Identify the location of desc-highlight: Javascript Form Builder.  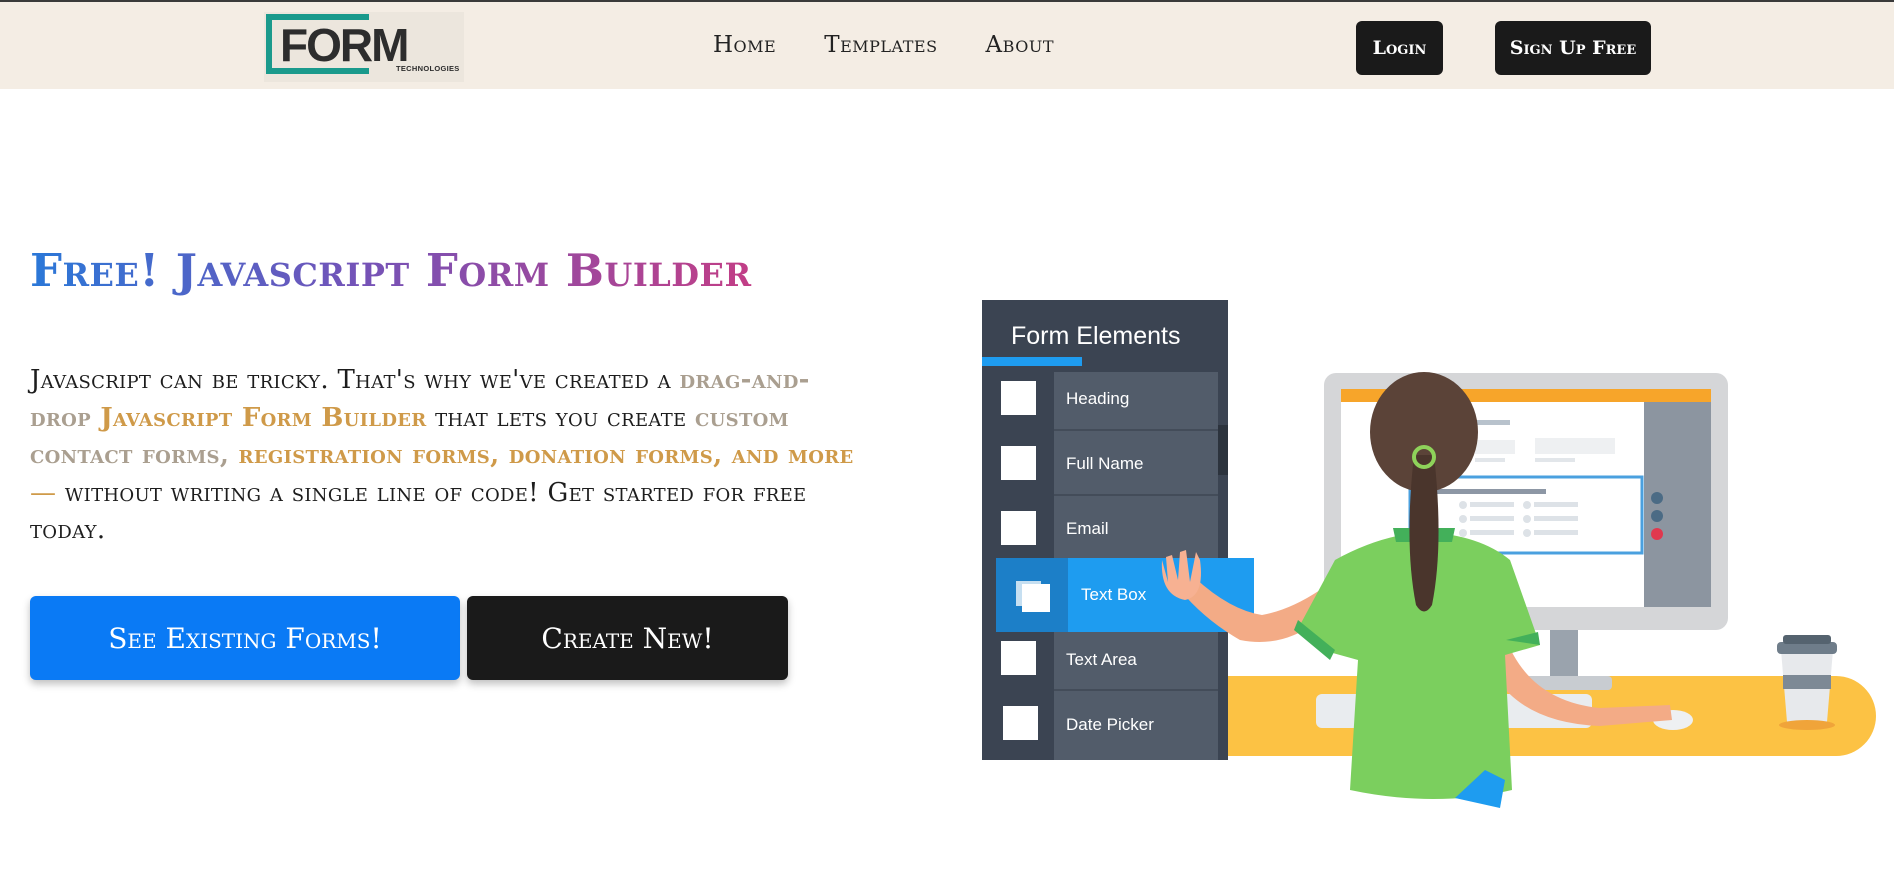
(258, 417).